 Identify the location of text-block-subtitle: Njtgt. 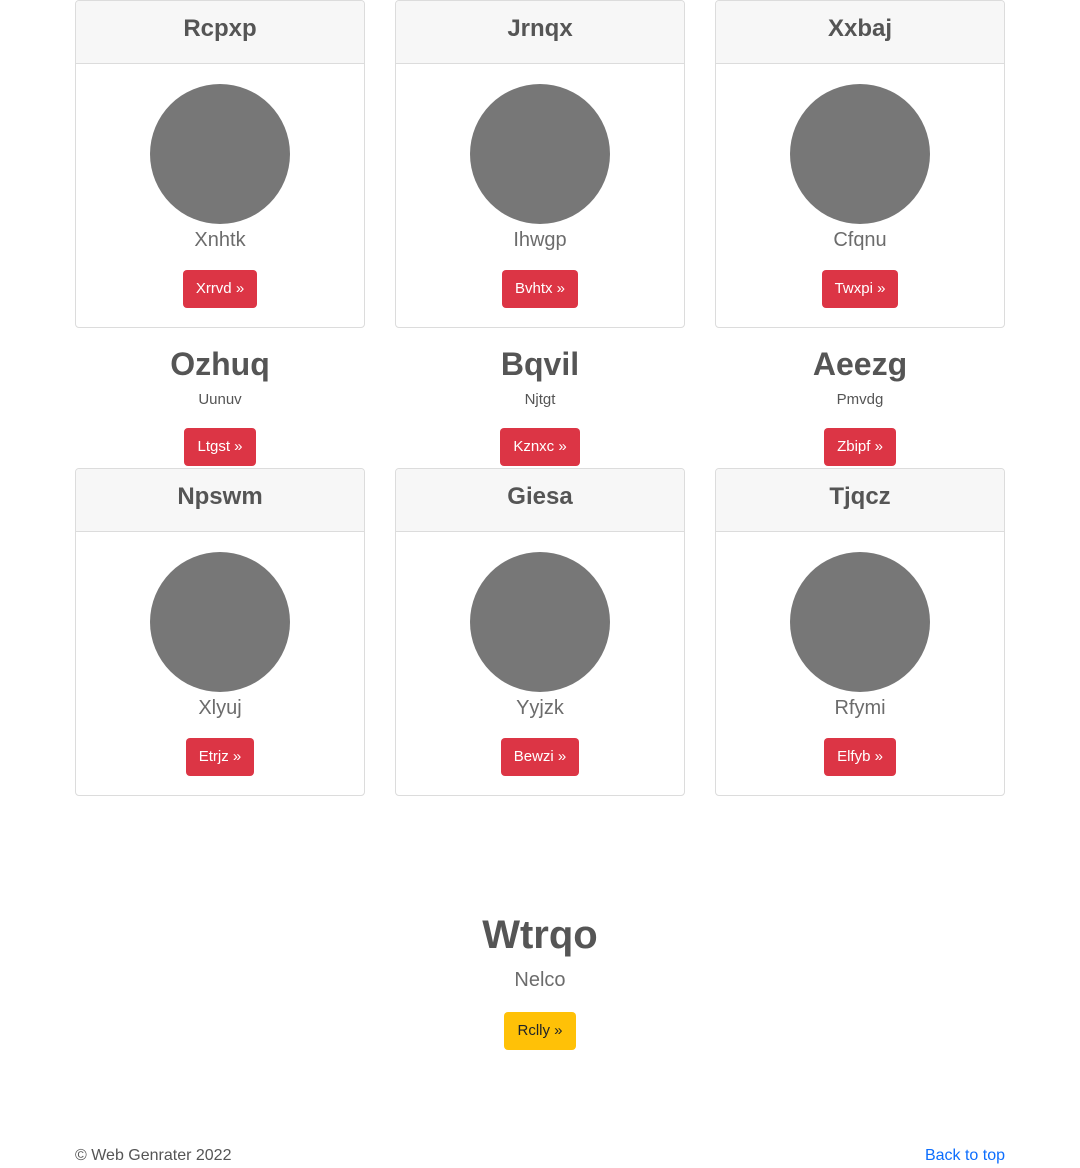
(540, 399).